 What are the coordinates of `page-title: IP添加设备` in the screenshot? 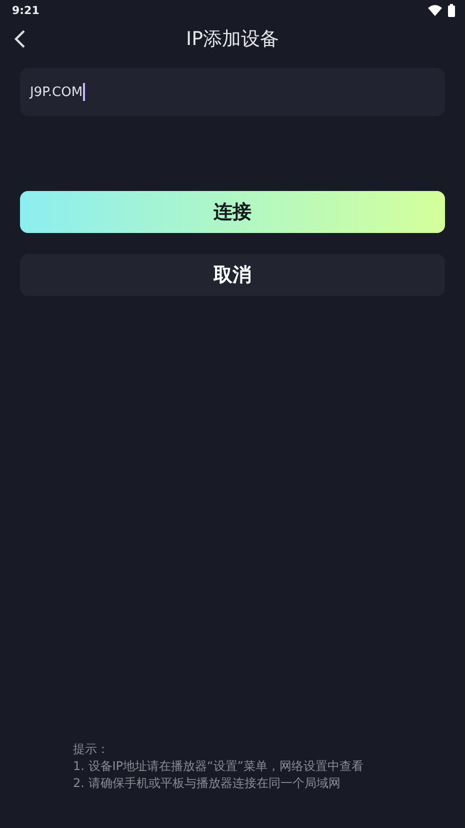 It's located at (233, 39).